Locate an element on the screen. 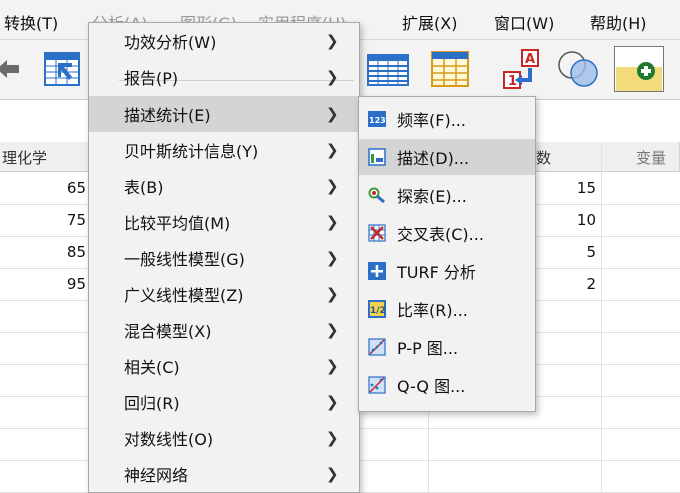  menu-extensions: 扩展(X) is located at coordinates (429, 22).